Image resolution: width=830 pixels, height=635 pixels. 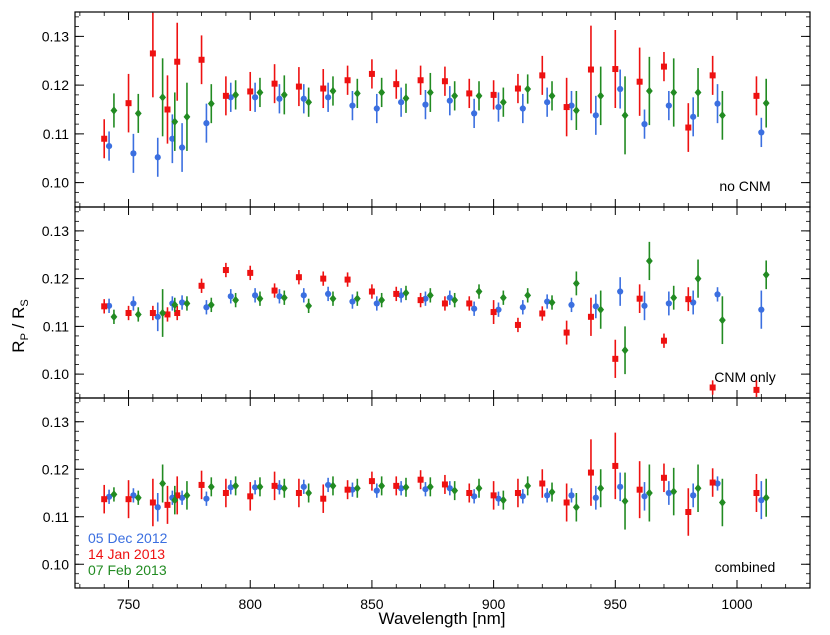 What do you see at coordinates (18, 326) in the screenshot?
I see `y-axis-label-sep: /` at bounding box center [18, 326].